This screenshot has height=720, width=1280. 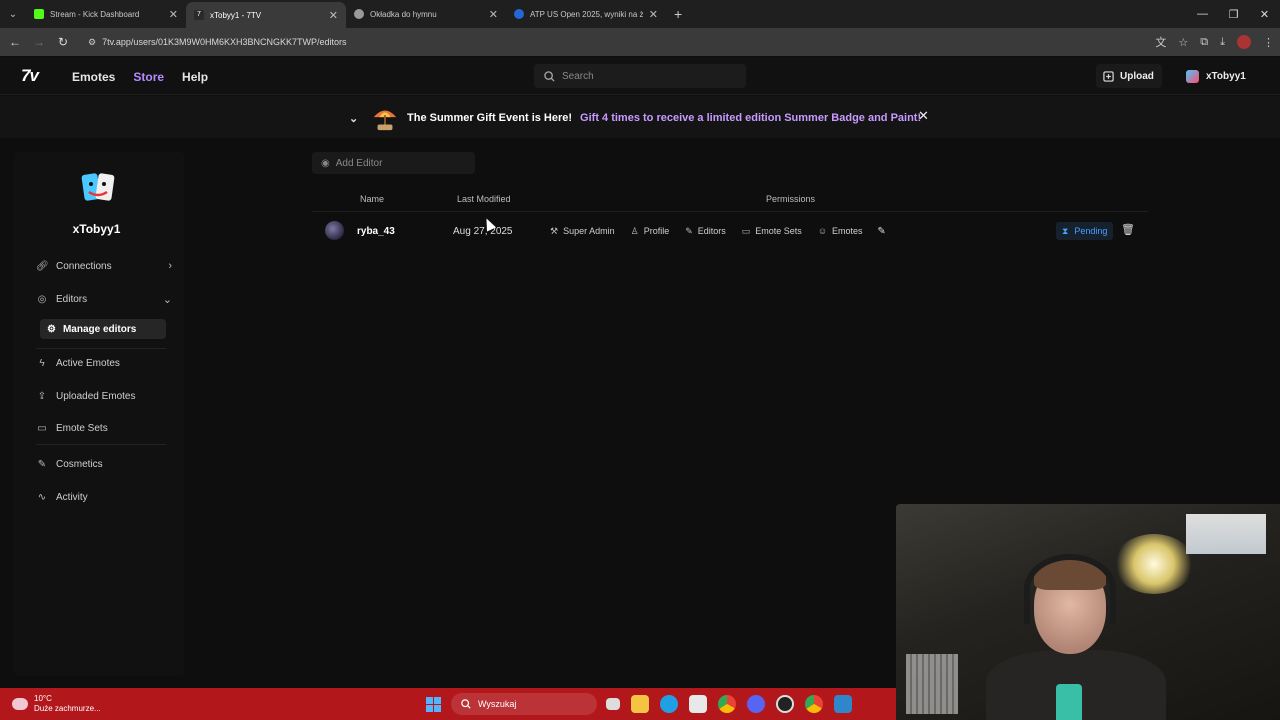 I want to click on sidebar-item-emote-sets: ▭ Emote Sets, so click(x=100, y=428).